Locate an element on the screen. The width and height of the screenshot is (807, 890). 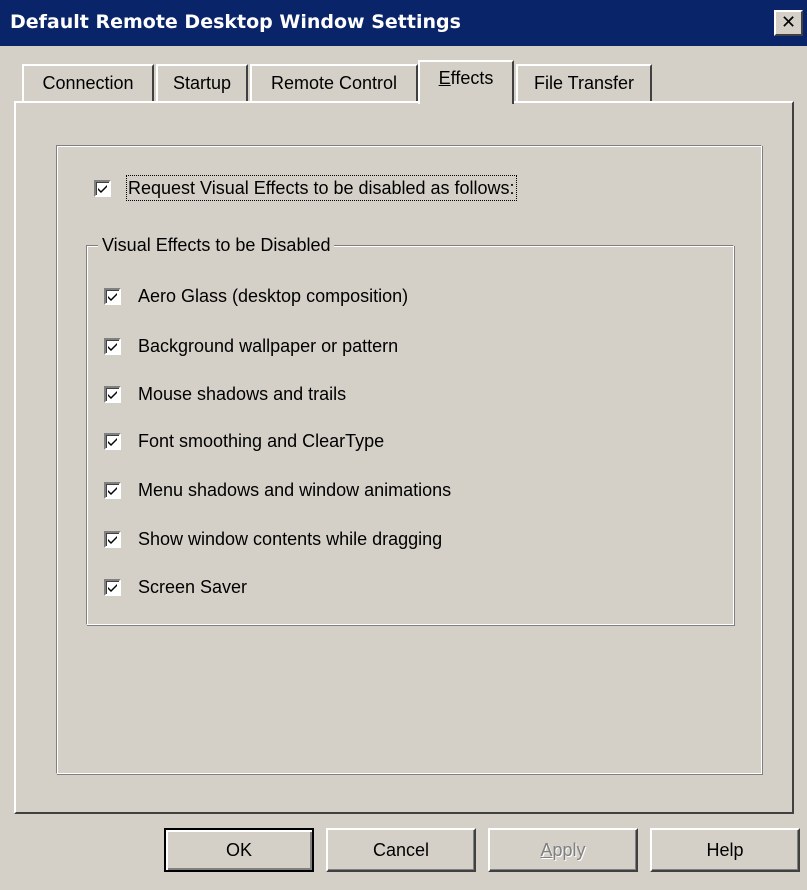
cancel-button: Cancel is located at coordinates (401, 850).